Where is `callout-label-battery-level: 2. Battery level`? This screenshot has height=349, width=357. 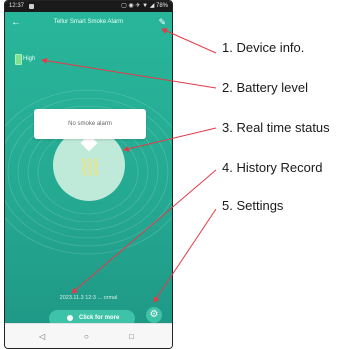 callout-label-battery-level: 2. Battery level is located at coordinates (265, 87).